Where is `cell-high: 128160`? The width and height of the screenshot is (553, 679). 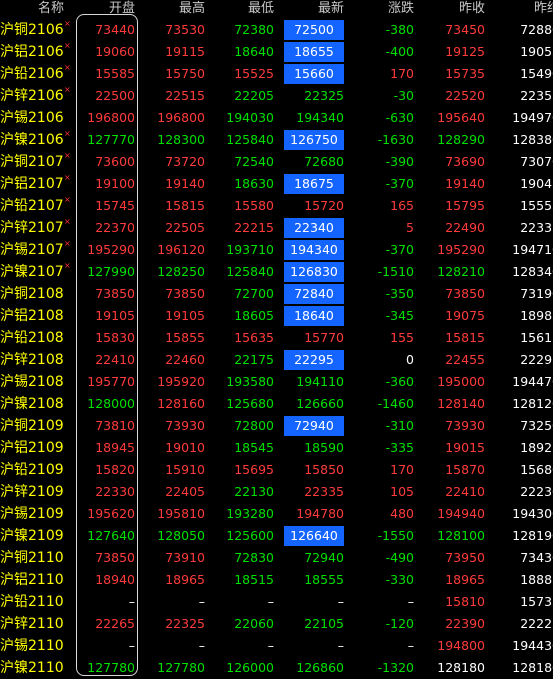
cell-high: 128160 is located at coordinates (181, 403).